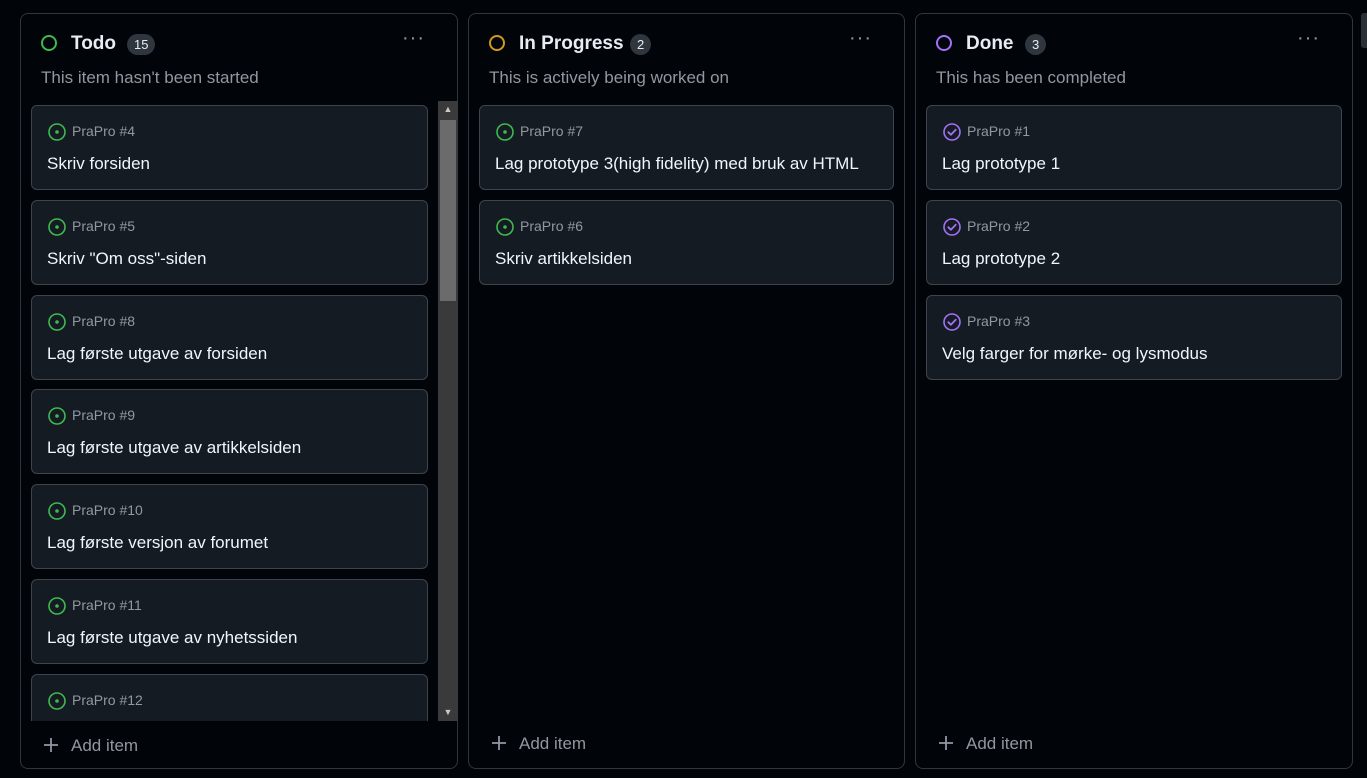 This screenshot has width=1367, height=778. Describe the element at coordinates (49, 43) in the screenshot. I see `status-todo-icon` at that location.